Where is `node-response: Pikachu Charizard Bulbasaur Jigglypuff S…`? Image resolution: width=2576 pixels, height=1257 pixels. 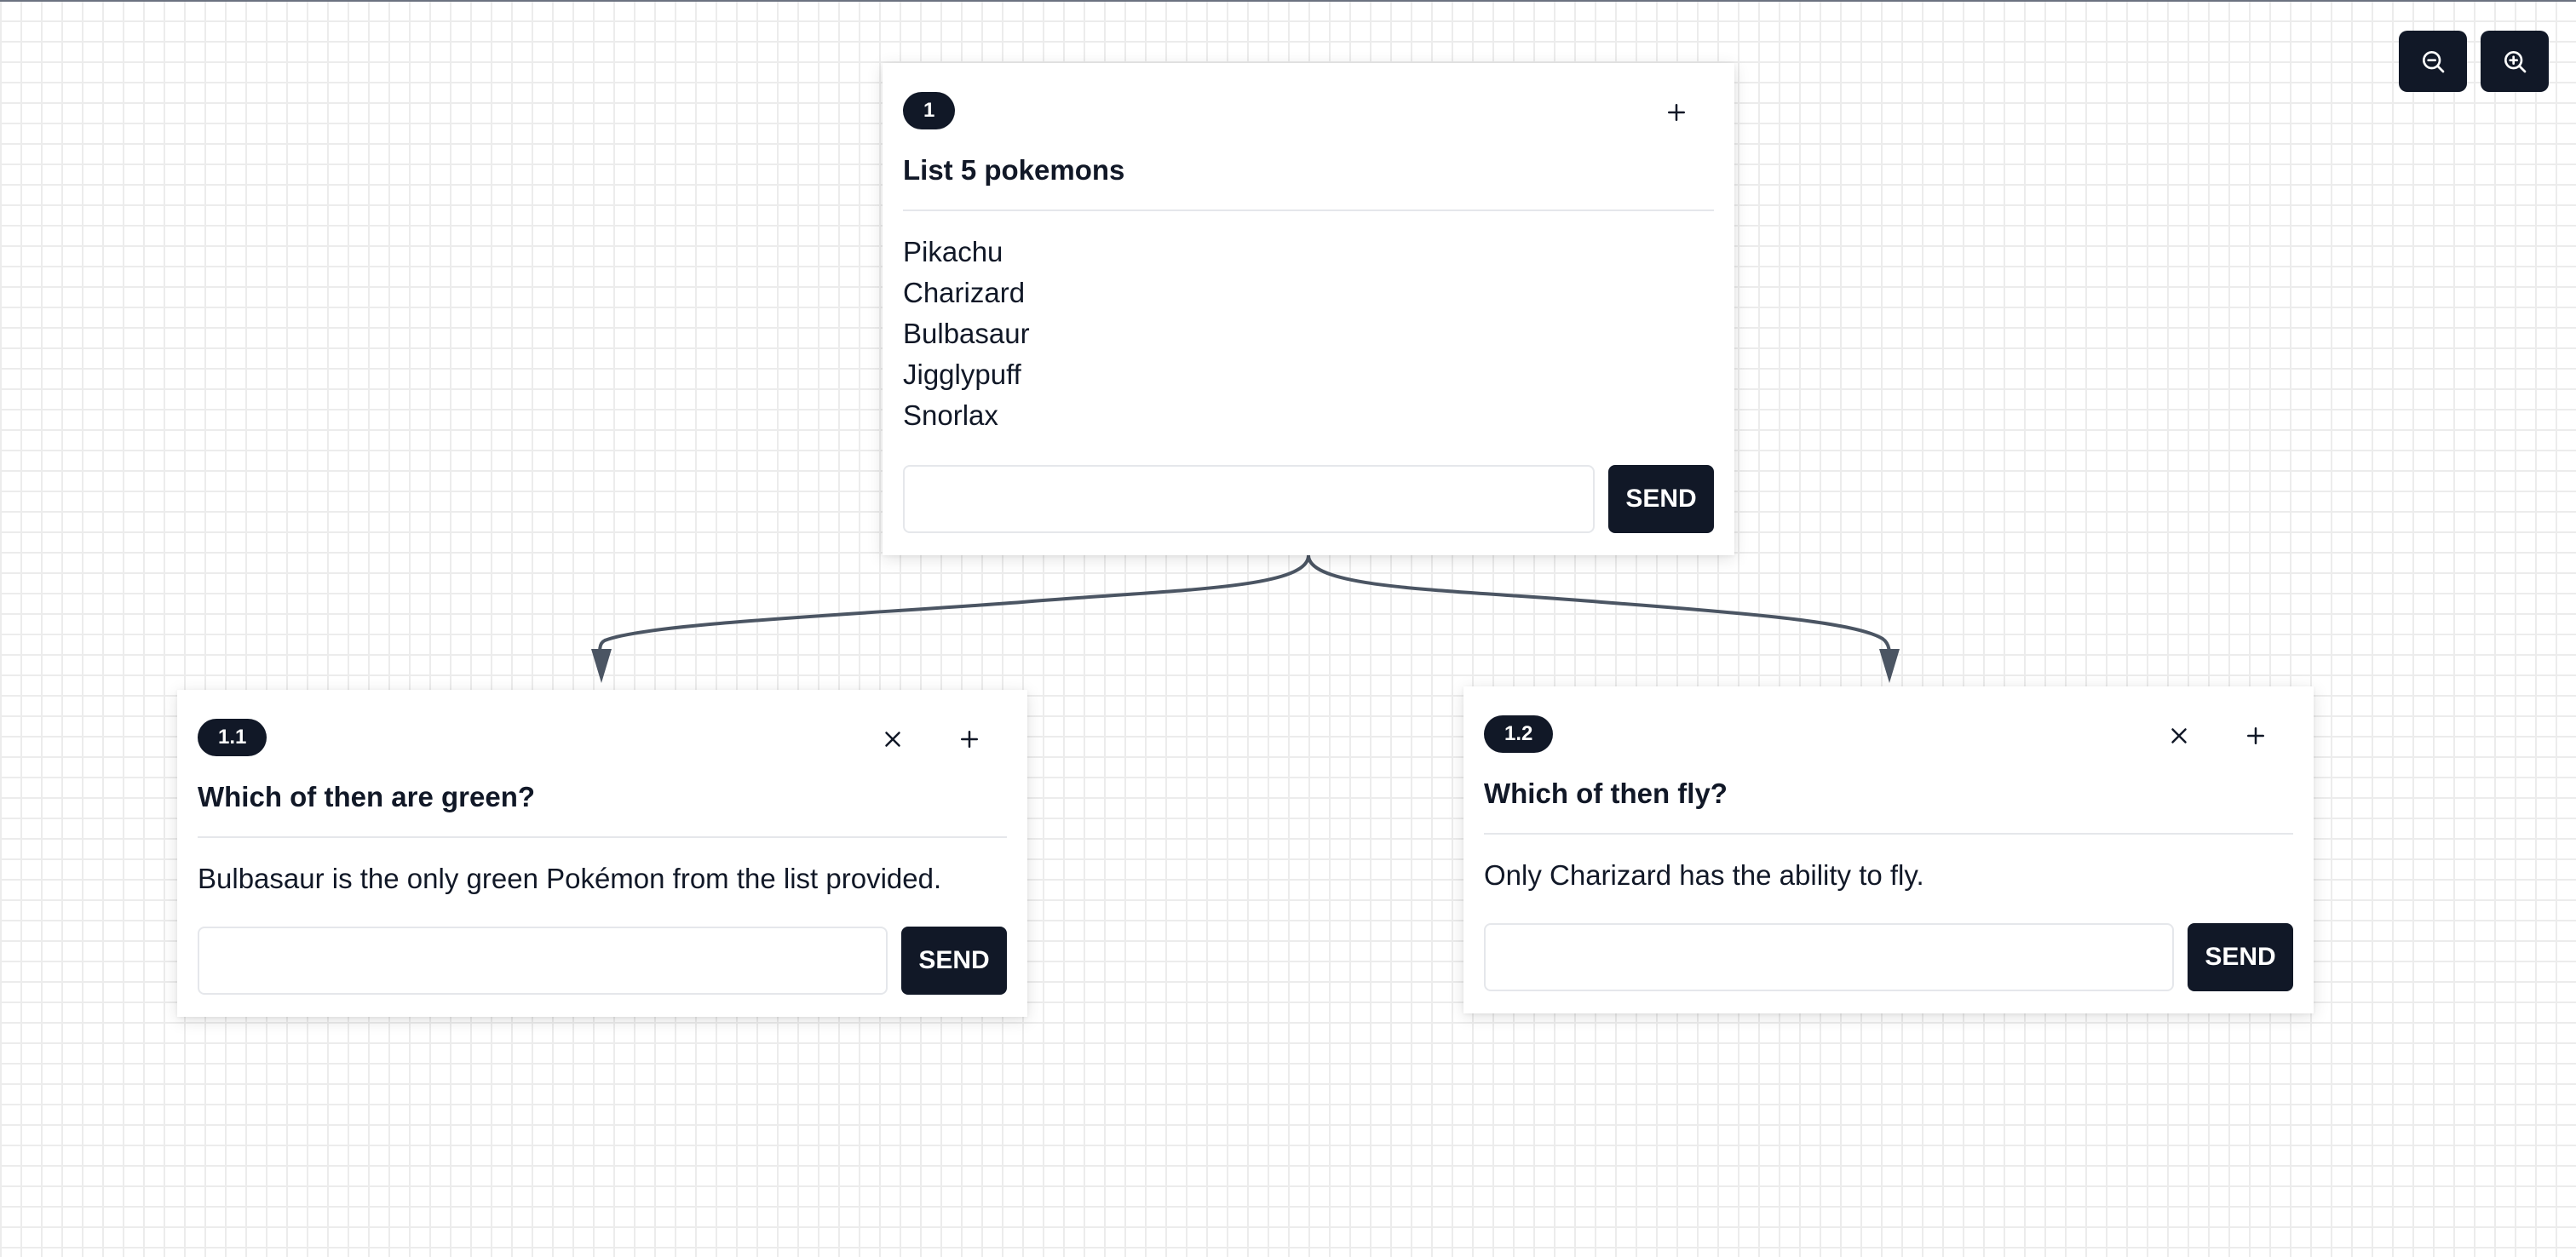 node-response: Pikachu Charizard Bulbasaur Jigglypuff S… is located at coordinates (1309, 334).